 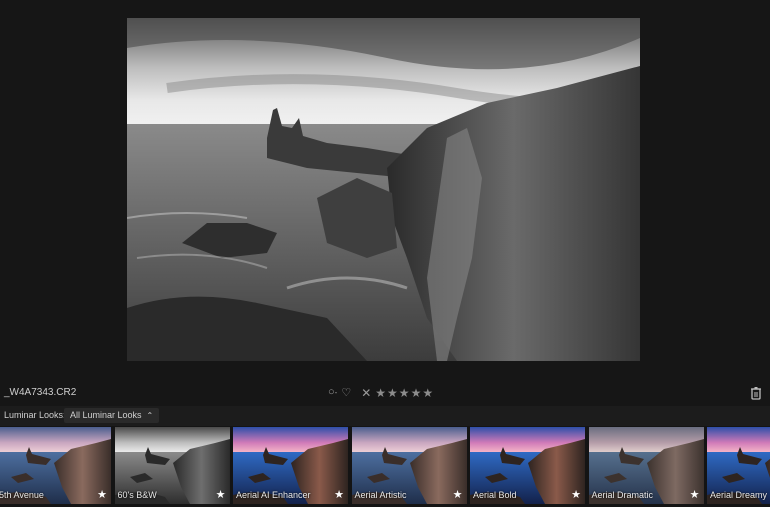 I want to click on look-name: Aerial Artistic, so click(x=380, y=495).